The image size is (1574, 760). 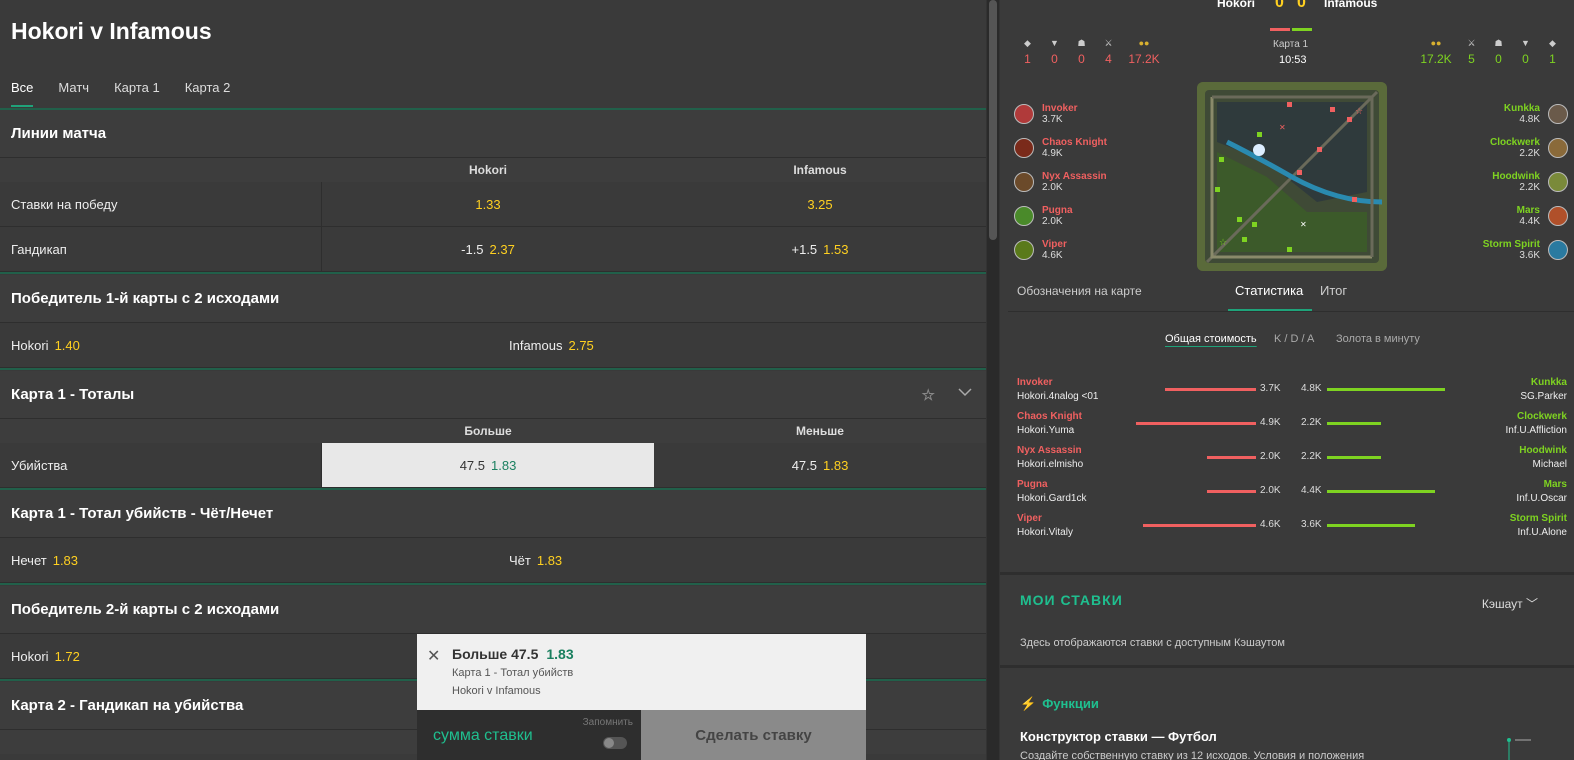 I want to click on subtab-kda: K / D / A, so click(x=1294, y=339).